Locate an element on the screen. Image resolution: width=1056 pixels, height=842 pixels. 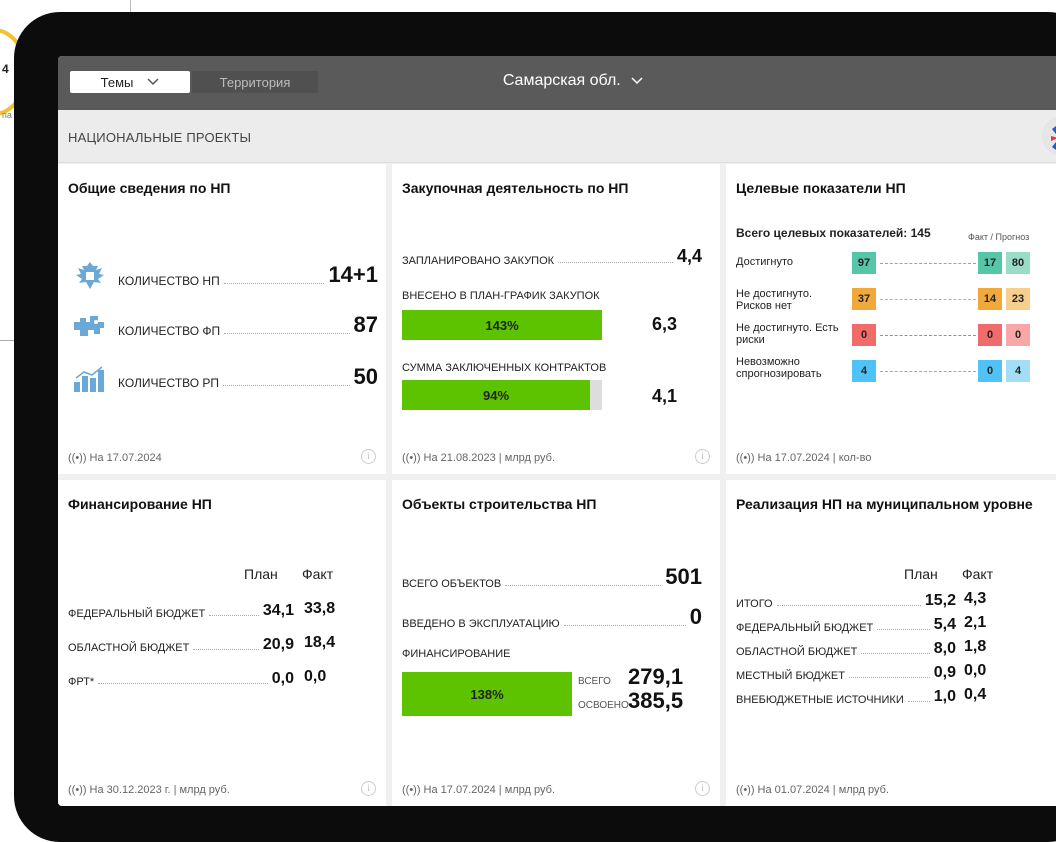
financing-plan: 0,0 is located at coordinates (282, 678).